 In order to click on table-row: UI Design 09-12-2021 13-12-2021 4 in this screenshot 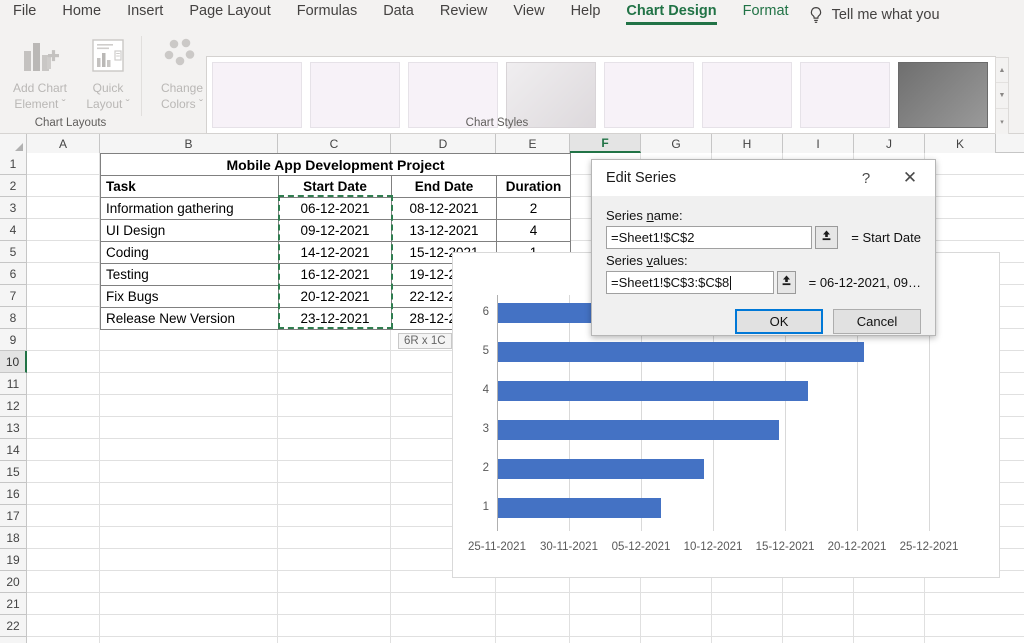, I will do `click(335, 230)`.